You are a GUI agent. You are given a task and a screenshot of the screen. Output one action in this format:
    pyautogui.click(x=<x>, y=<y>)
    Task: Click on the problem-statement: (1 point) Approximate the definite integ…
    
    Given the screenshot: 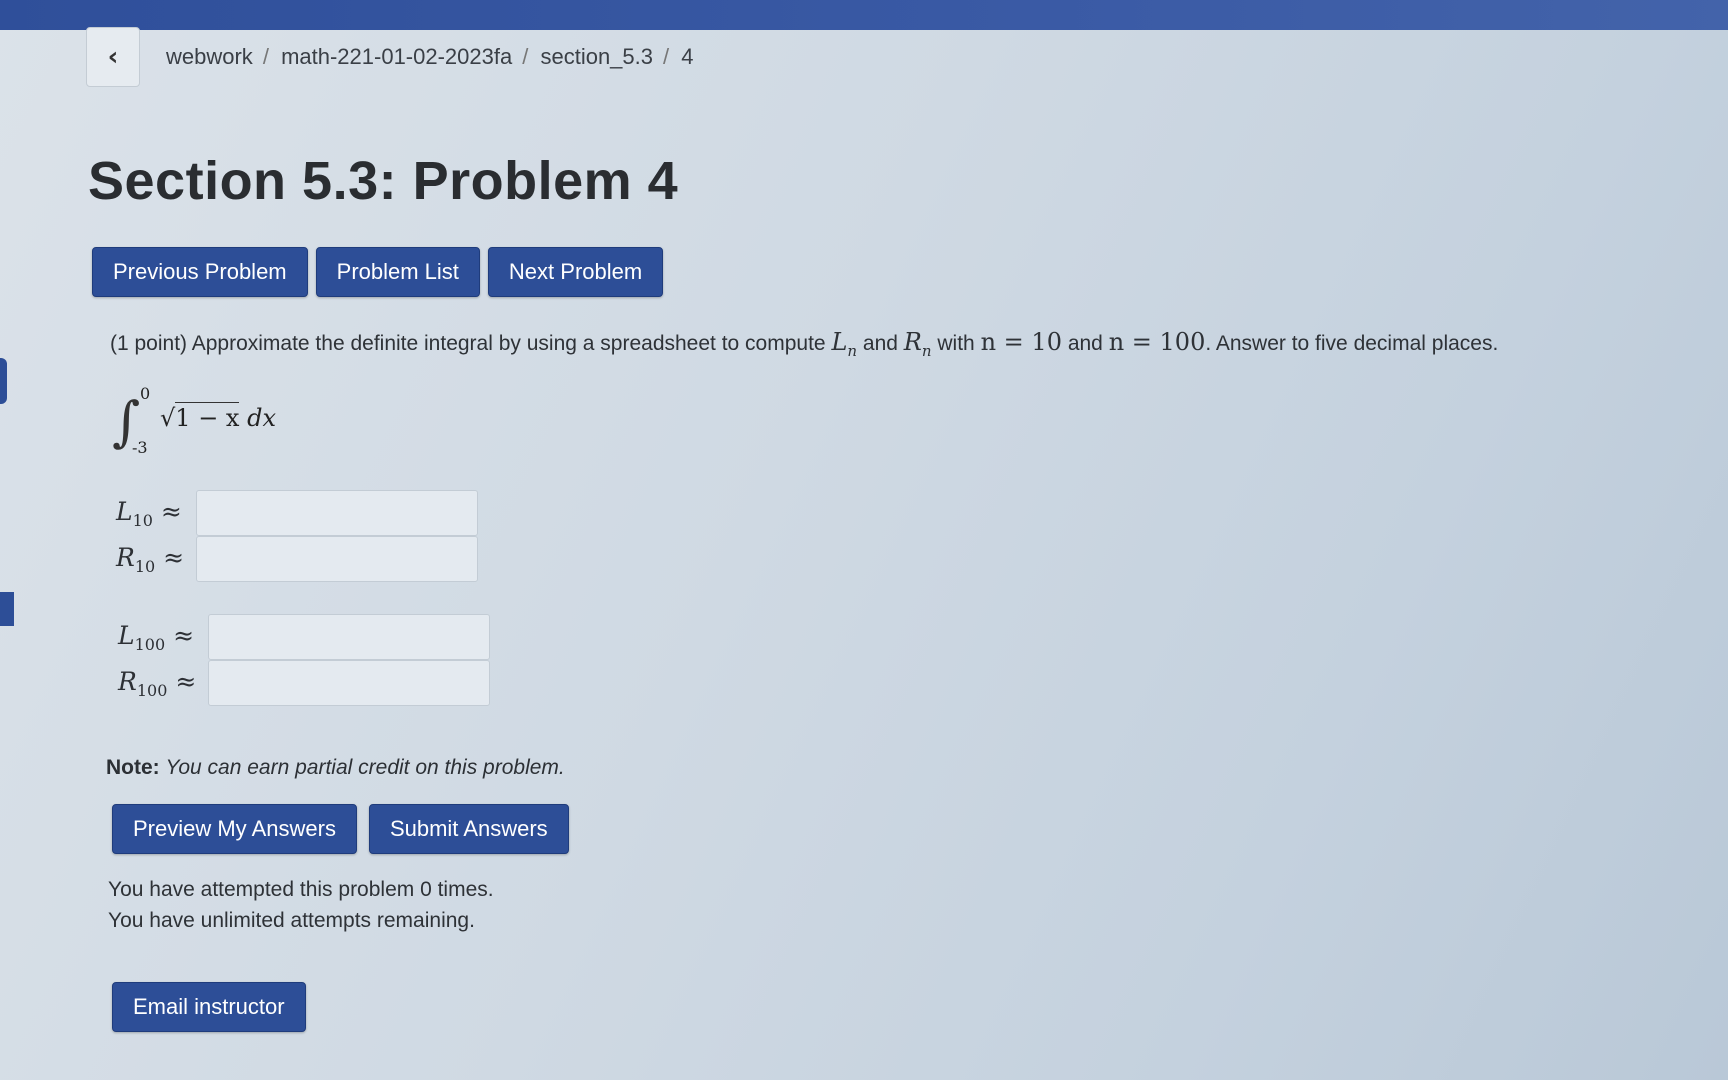 What is the action you would take?
    pyautogui.click(x=804, y=344)
    